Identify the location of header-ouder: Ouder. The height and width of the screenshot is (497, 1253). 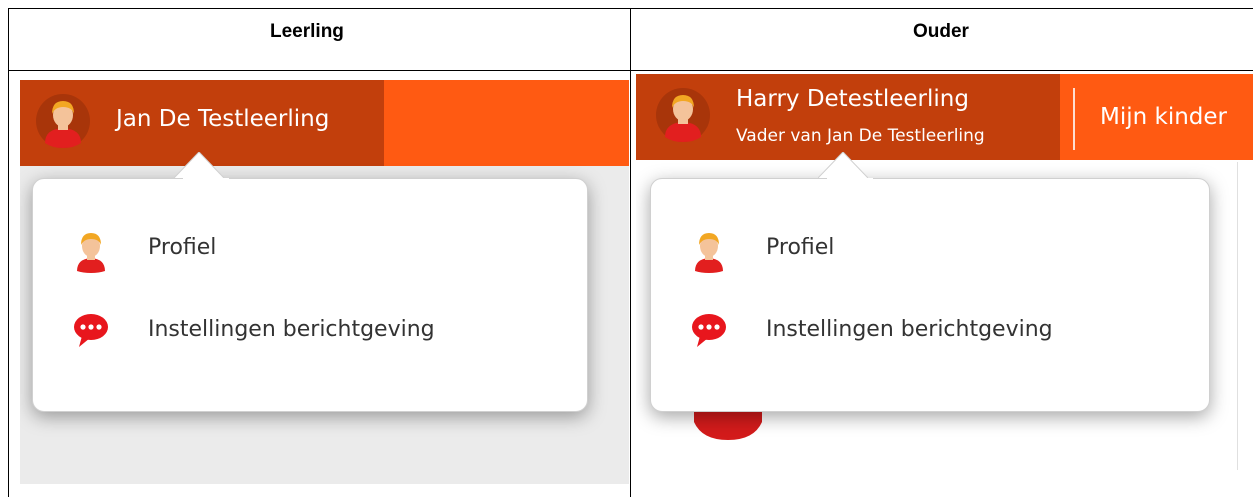
(941, 31).